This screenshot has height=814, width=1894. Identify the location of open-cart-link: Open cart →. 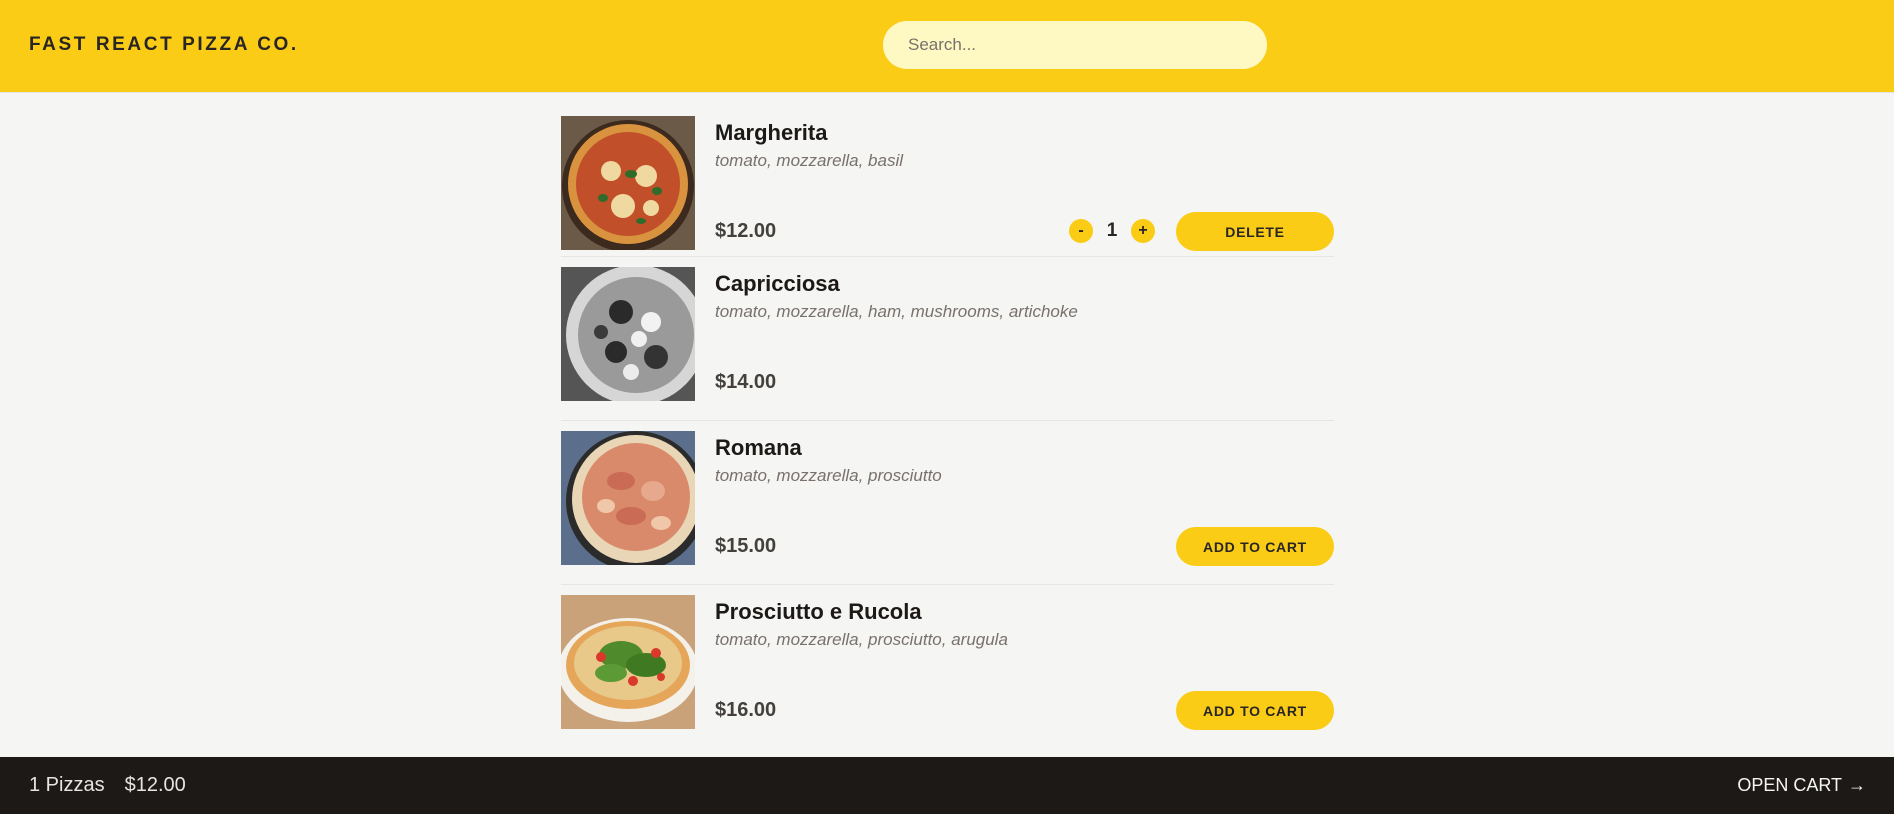
(1801, 785).